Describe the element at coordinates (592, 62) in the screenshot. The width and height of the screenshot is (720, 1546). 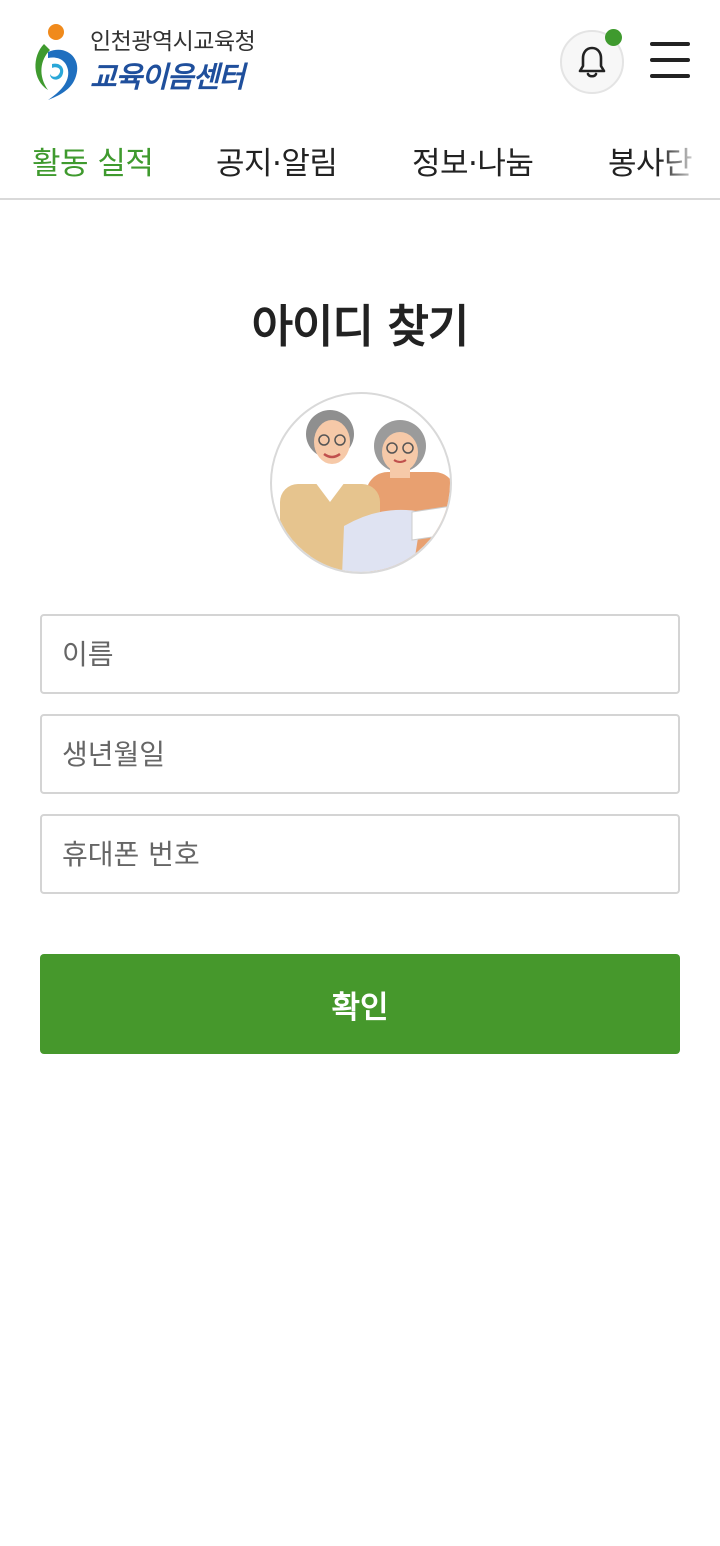
I see `bell-icon` at that location.